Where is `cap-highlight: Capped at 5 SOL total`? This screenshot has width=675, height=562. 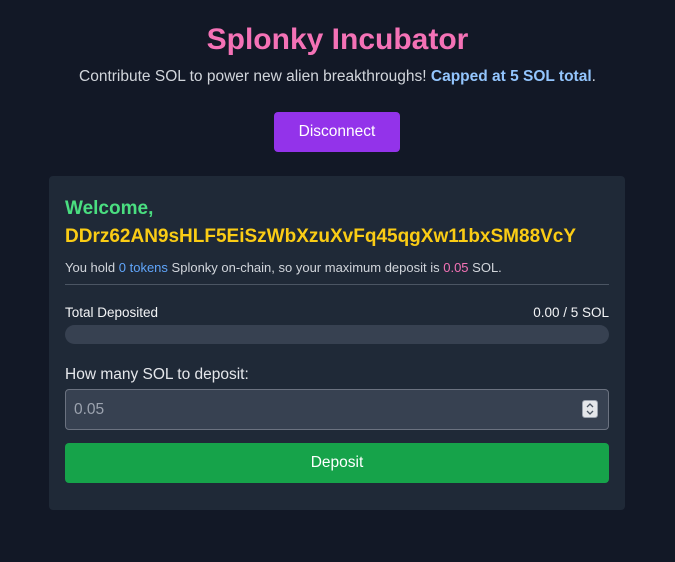 cap-highlight: Capped at 5 SOL total is located at coordinates (511, 76).